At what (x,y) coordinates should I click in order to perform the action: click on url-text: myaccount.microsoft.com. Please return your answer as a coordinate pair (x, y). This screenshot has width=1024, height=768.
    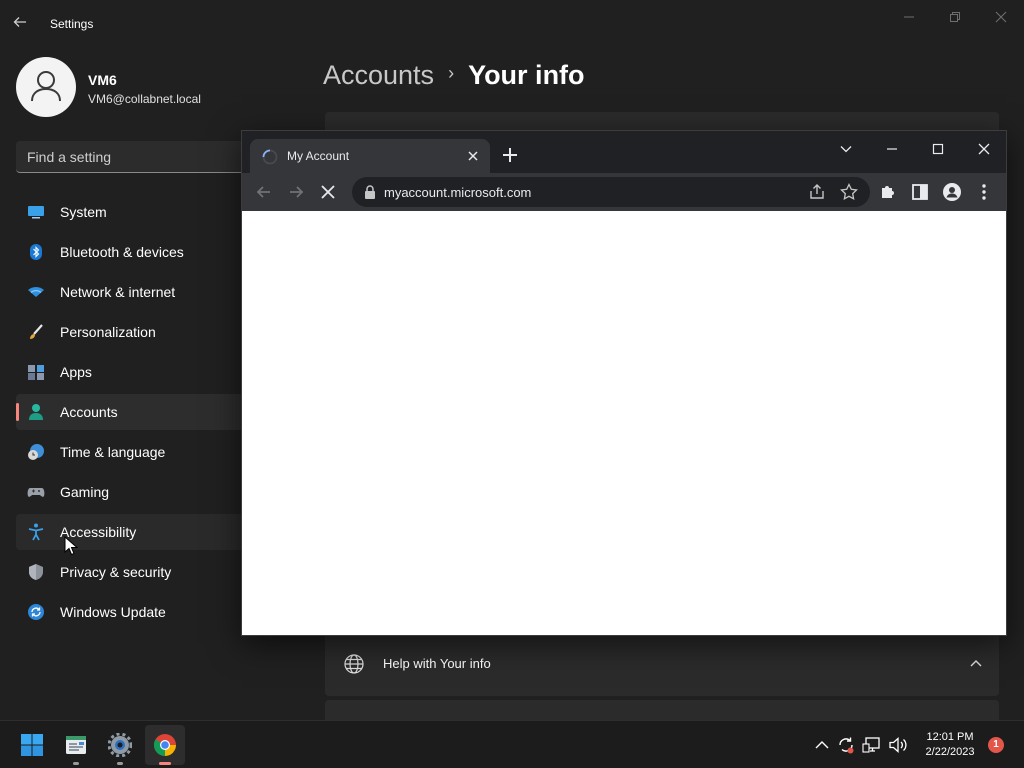
    Looking at the image, I should click on (458, 192).